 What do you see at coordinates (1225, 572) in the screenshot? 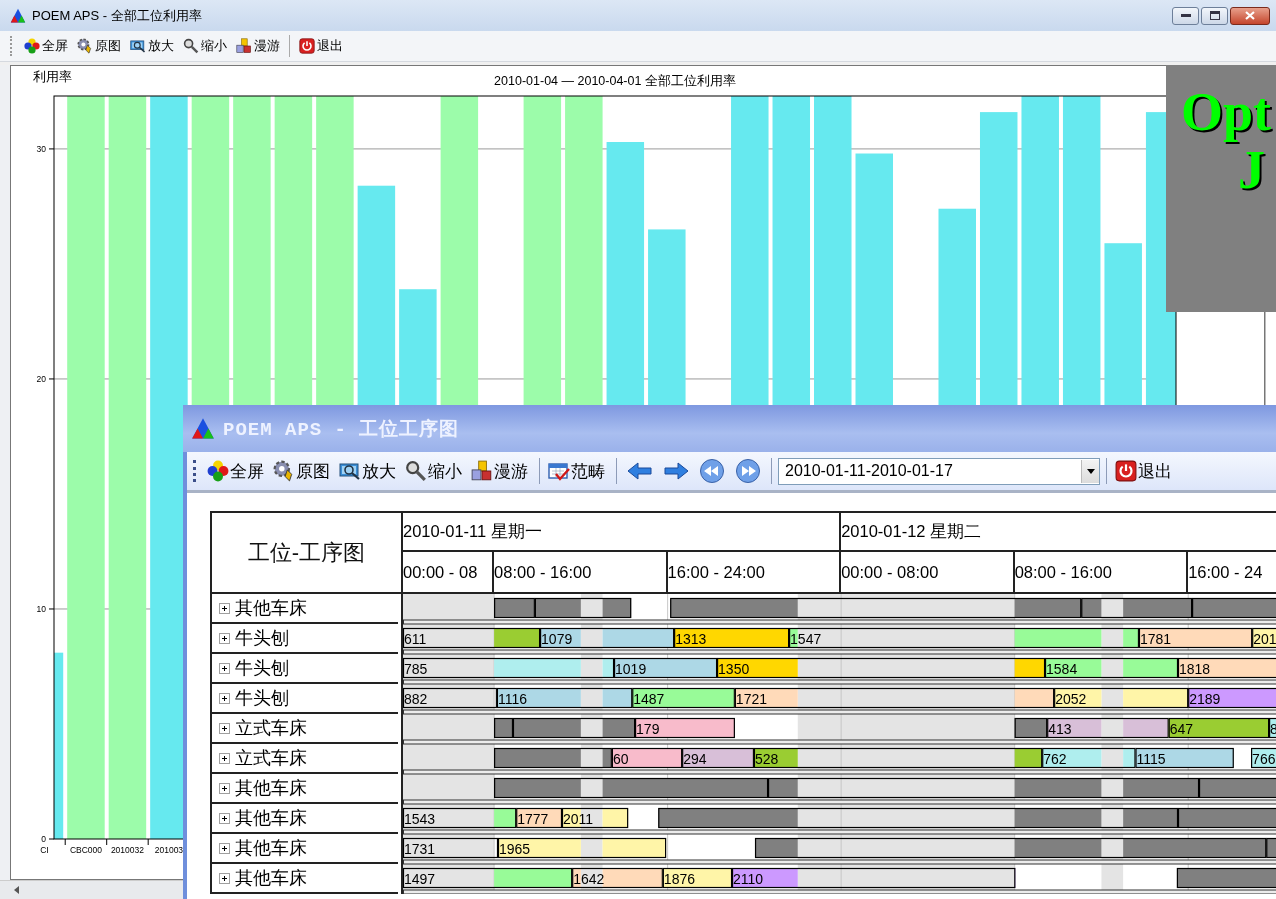
I see `shift-header: 16:00 - 24` at bounding box center [1225, 572].